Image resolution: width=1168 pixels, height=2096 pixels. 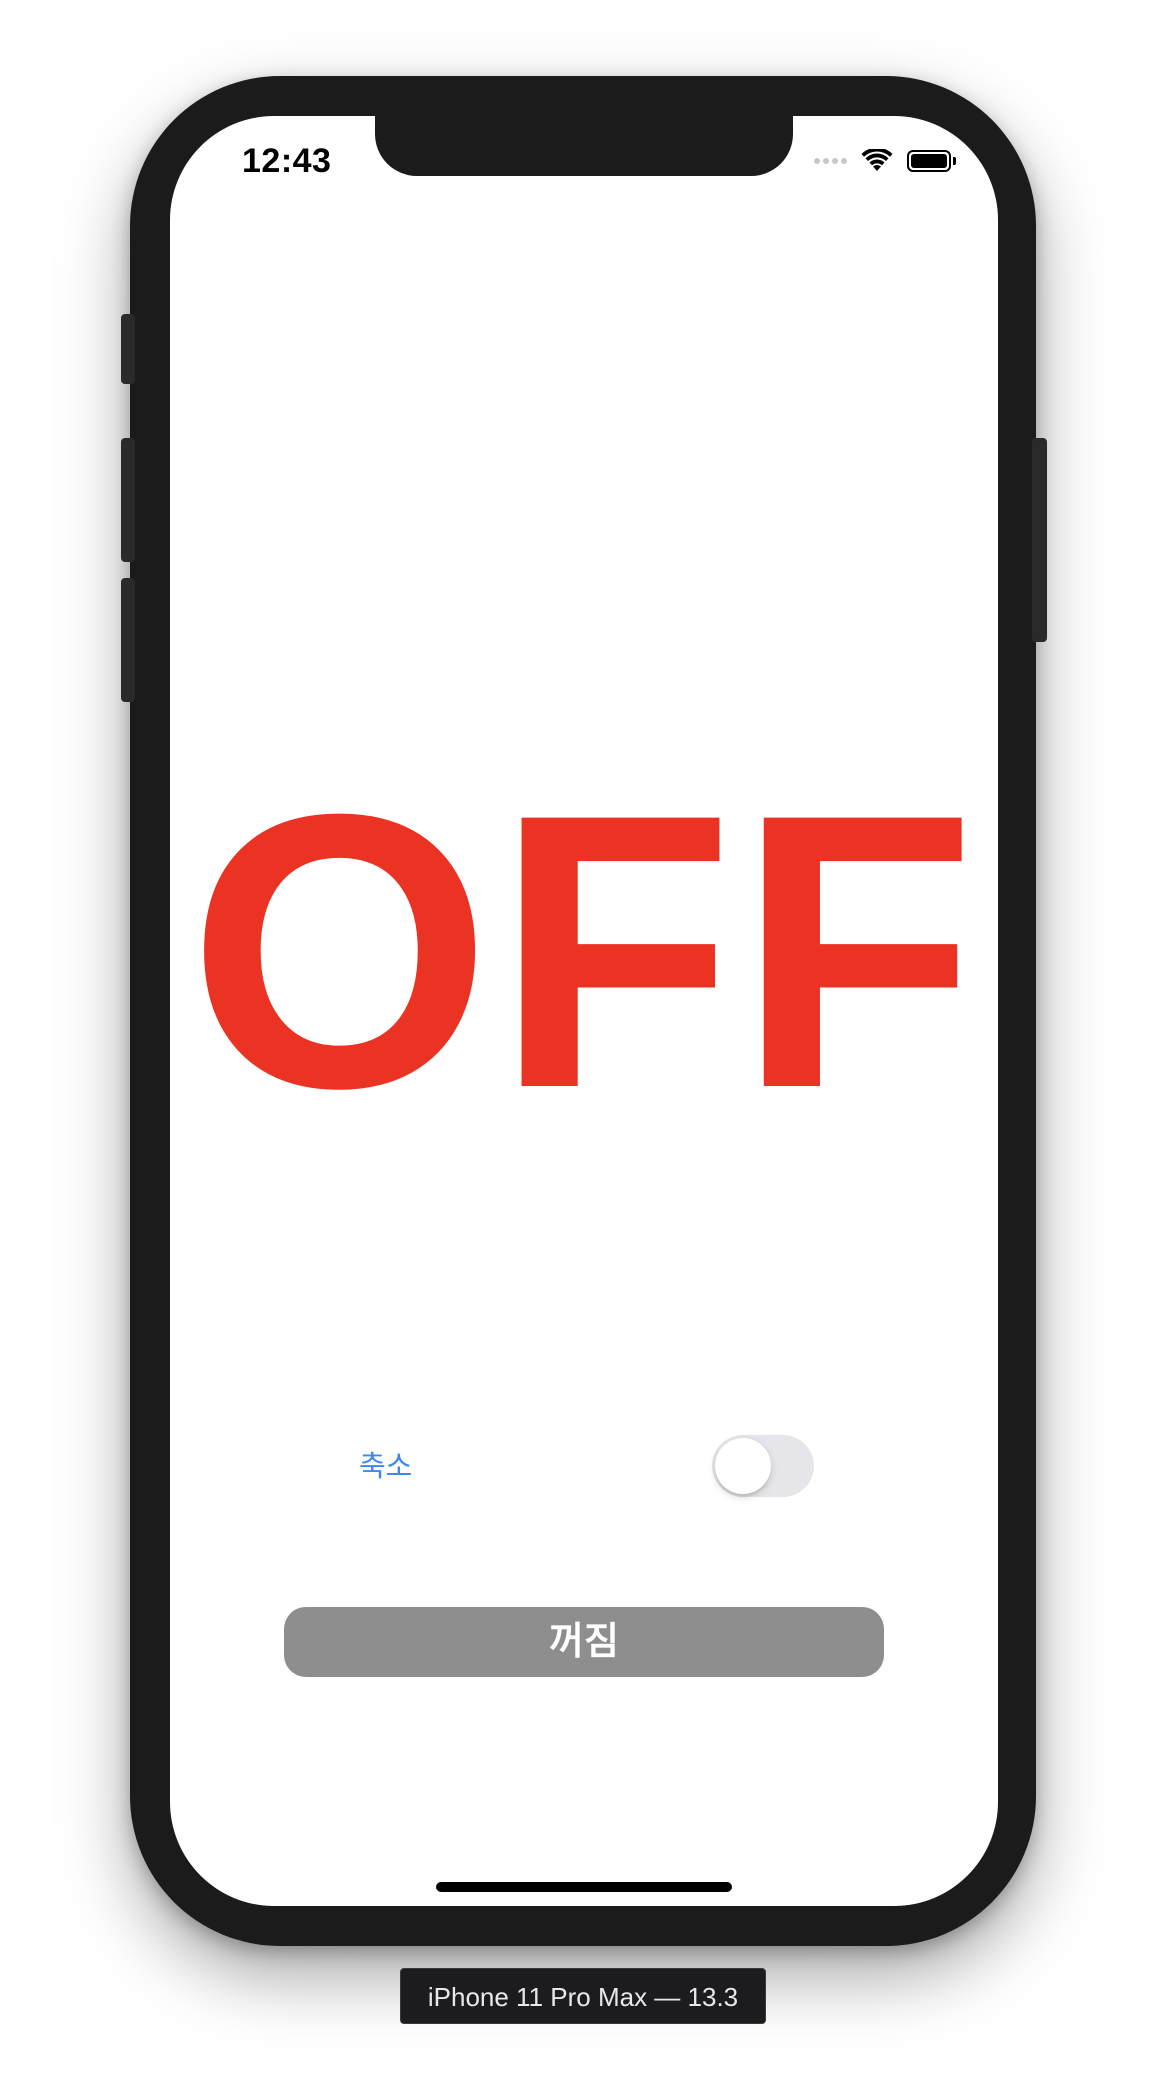 I want to click on home-indicator, so click(x=584, y=1887).